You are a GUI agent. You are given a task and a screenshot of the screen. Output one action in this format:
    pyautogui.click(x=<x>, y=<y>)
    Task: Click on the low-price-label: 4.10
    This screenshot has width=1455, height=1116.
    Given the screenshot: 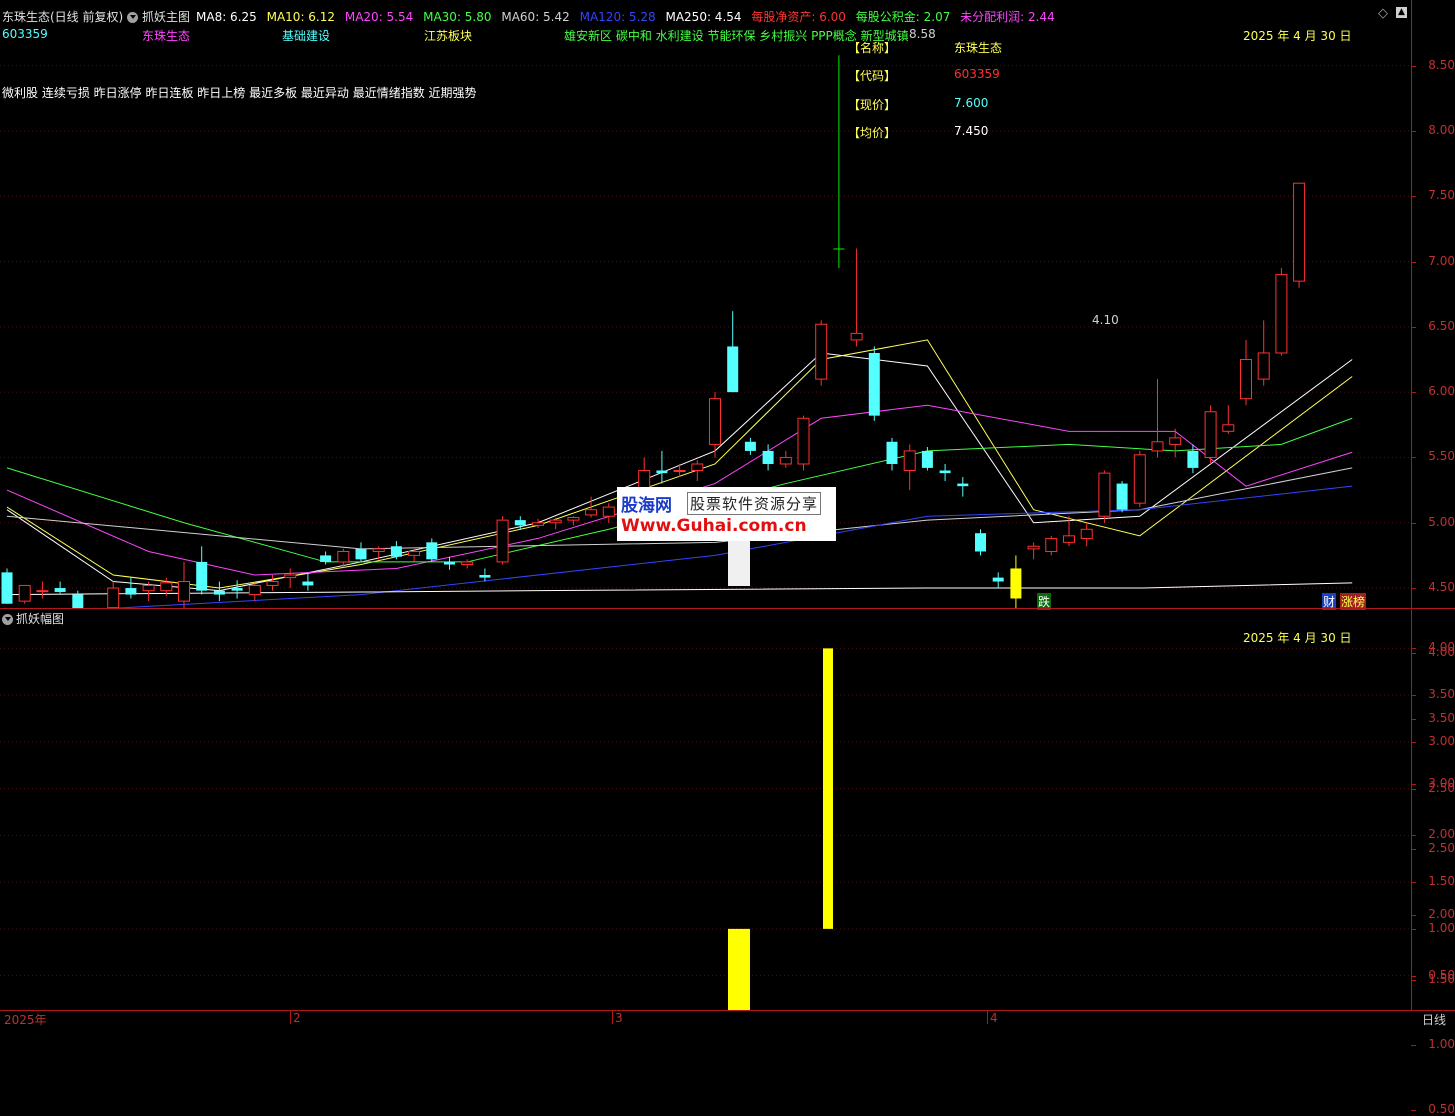 What is the action you would take?
    pyautogui.click(x=1105, y=320)
    